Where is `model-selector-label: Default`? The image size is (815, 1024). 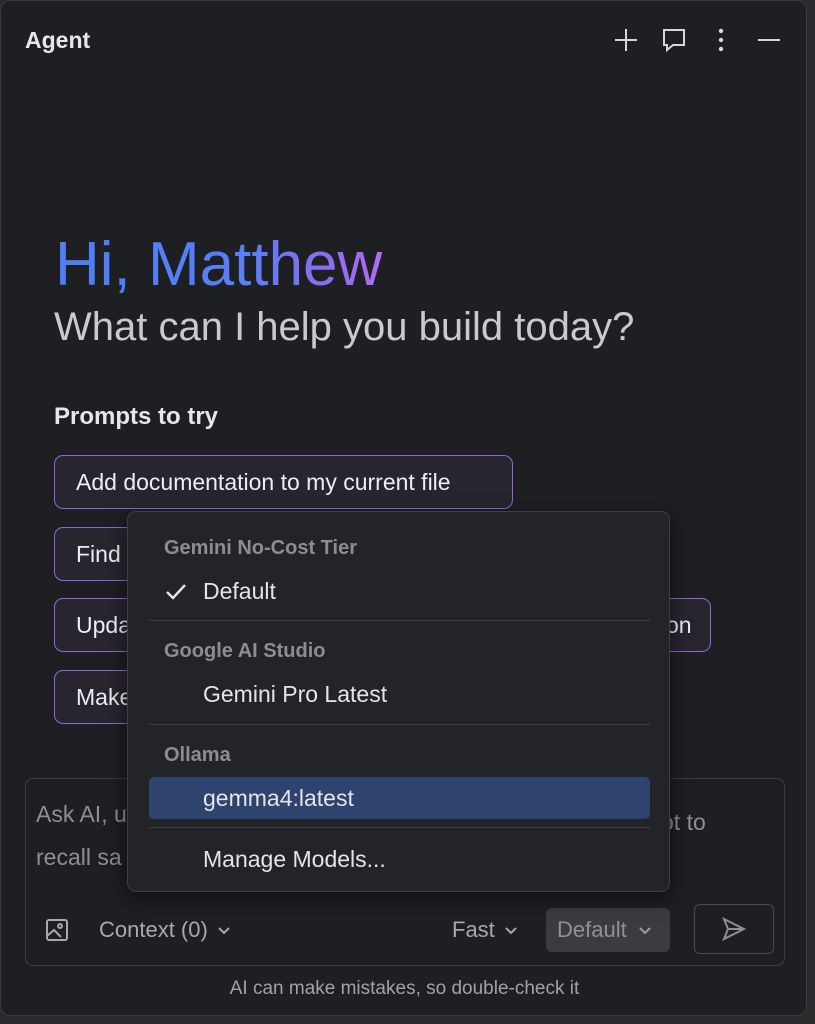 model-selector-label: Default is located at coordinates (592, 929).